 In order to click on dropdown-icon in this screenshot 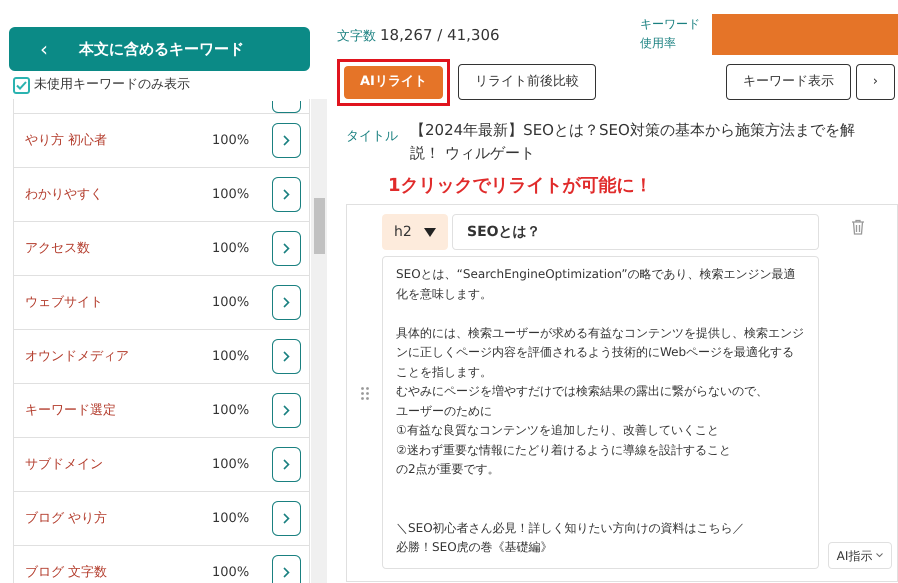, I will do `click(430, 232)`.